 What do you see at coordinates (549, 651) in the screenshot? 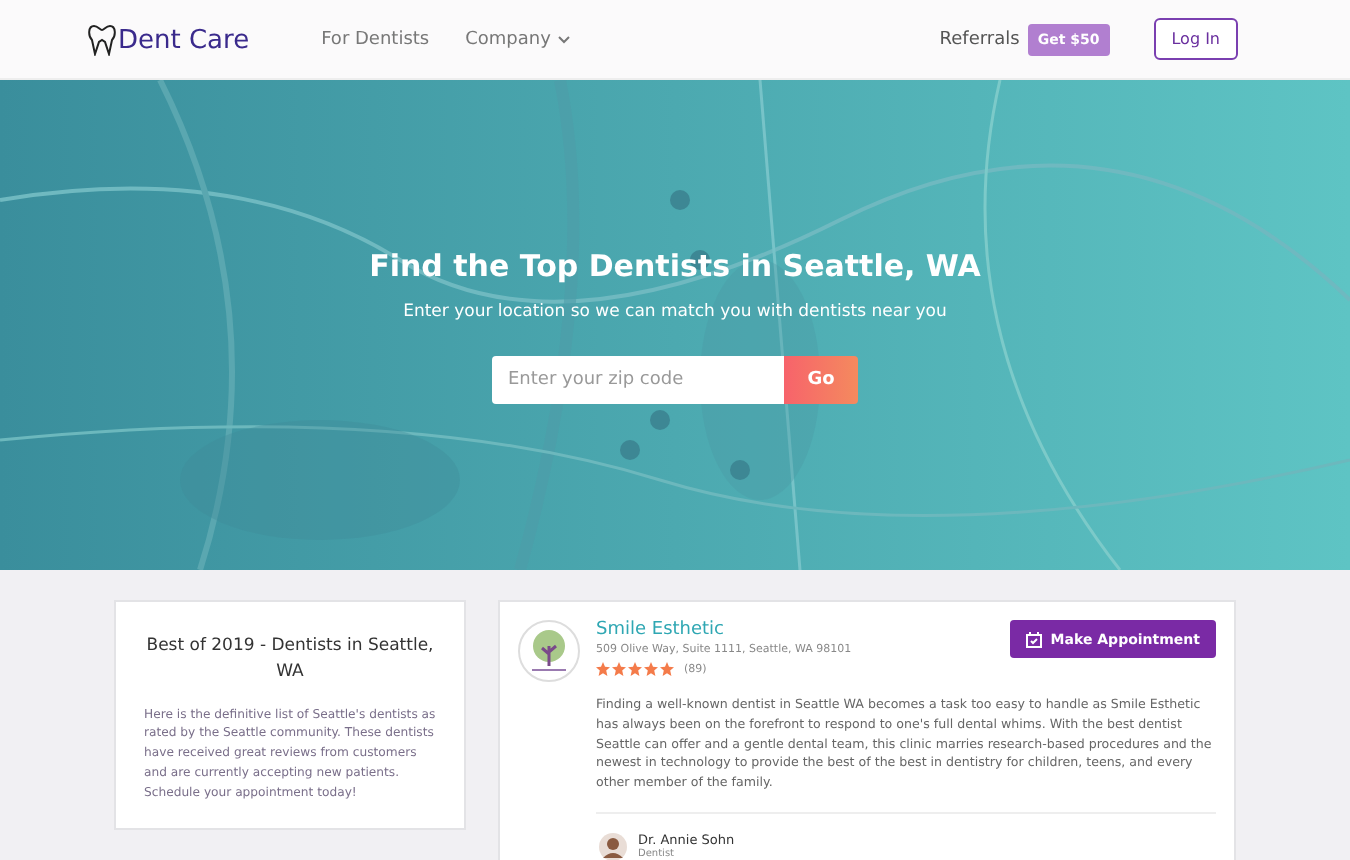
I see `tree-logo-icon` at bounding box center [549, 651].